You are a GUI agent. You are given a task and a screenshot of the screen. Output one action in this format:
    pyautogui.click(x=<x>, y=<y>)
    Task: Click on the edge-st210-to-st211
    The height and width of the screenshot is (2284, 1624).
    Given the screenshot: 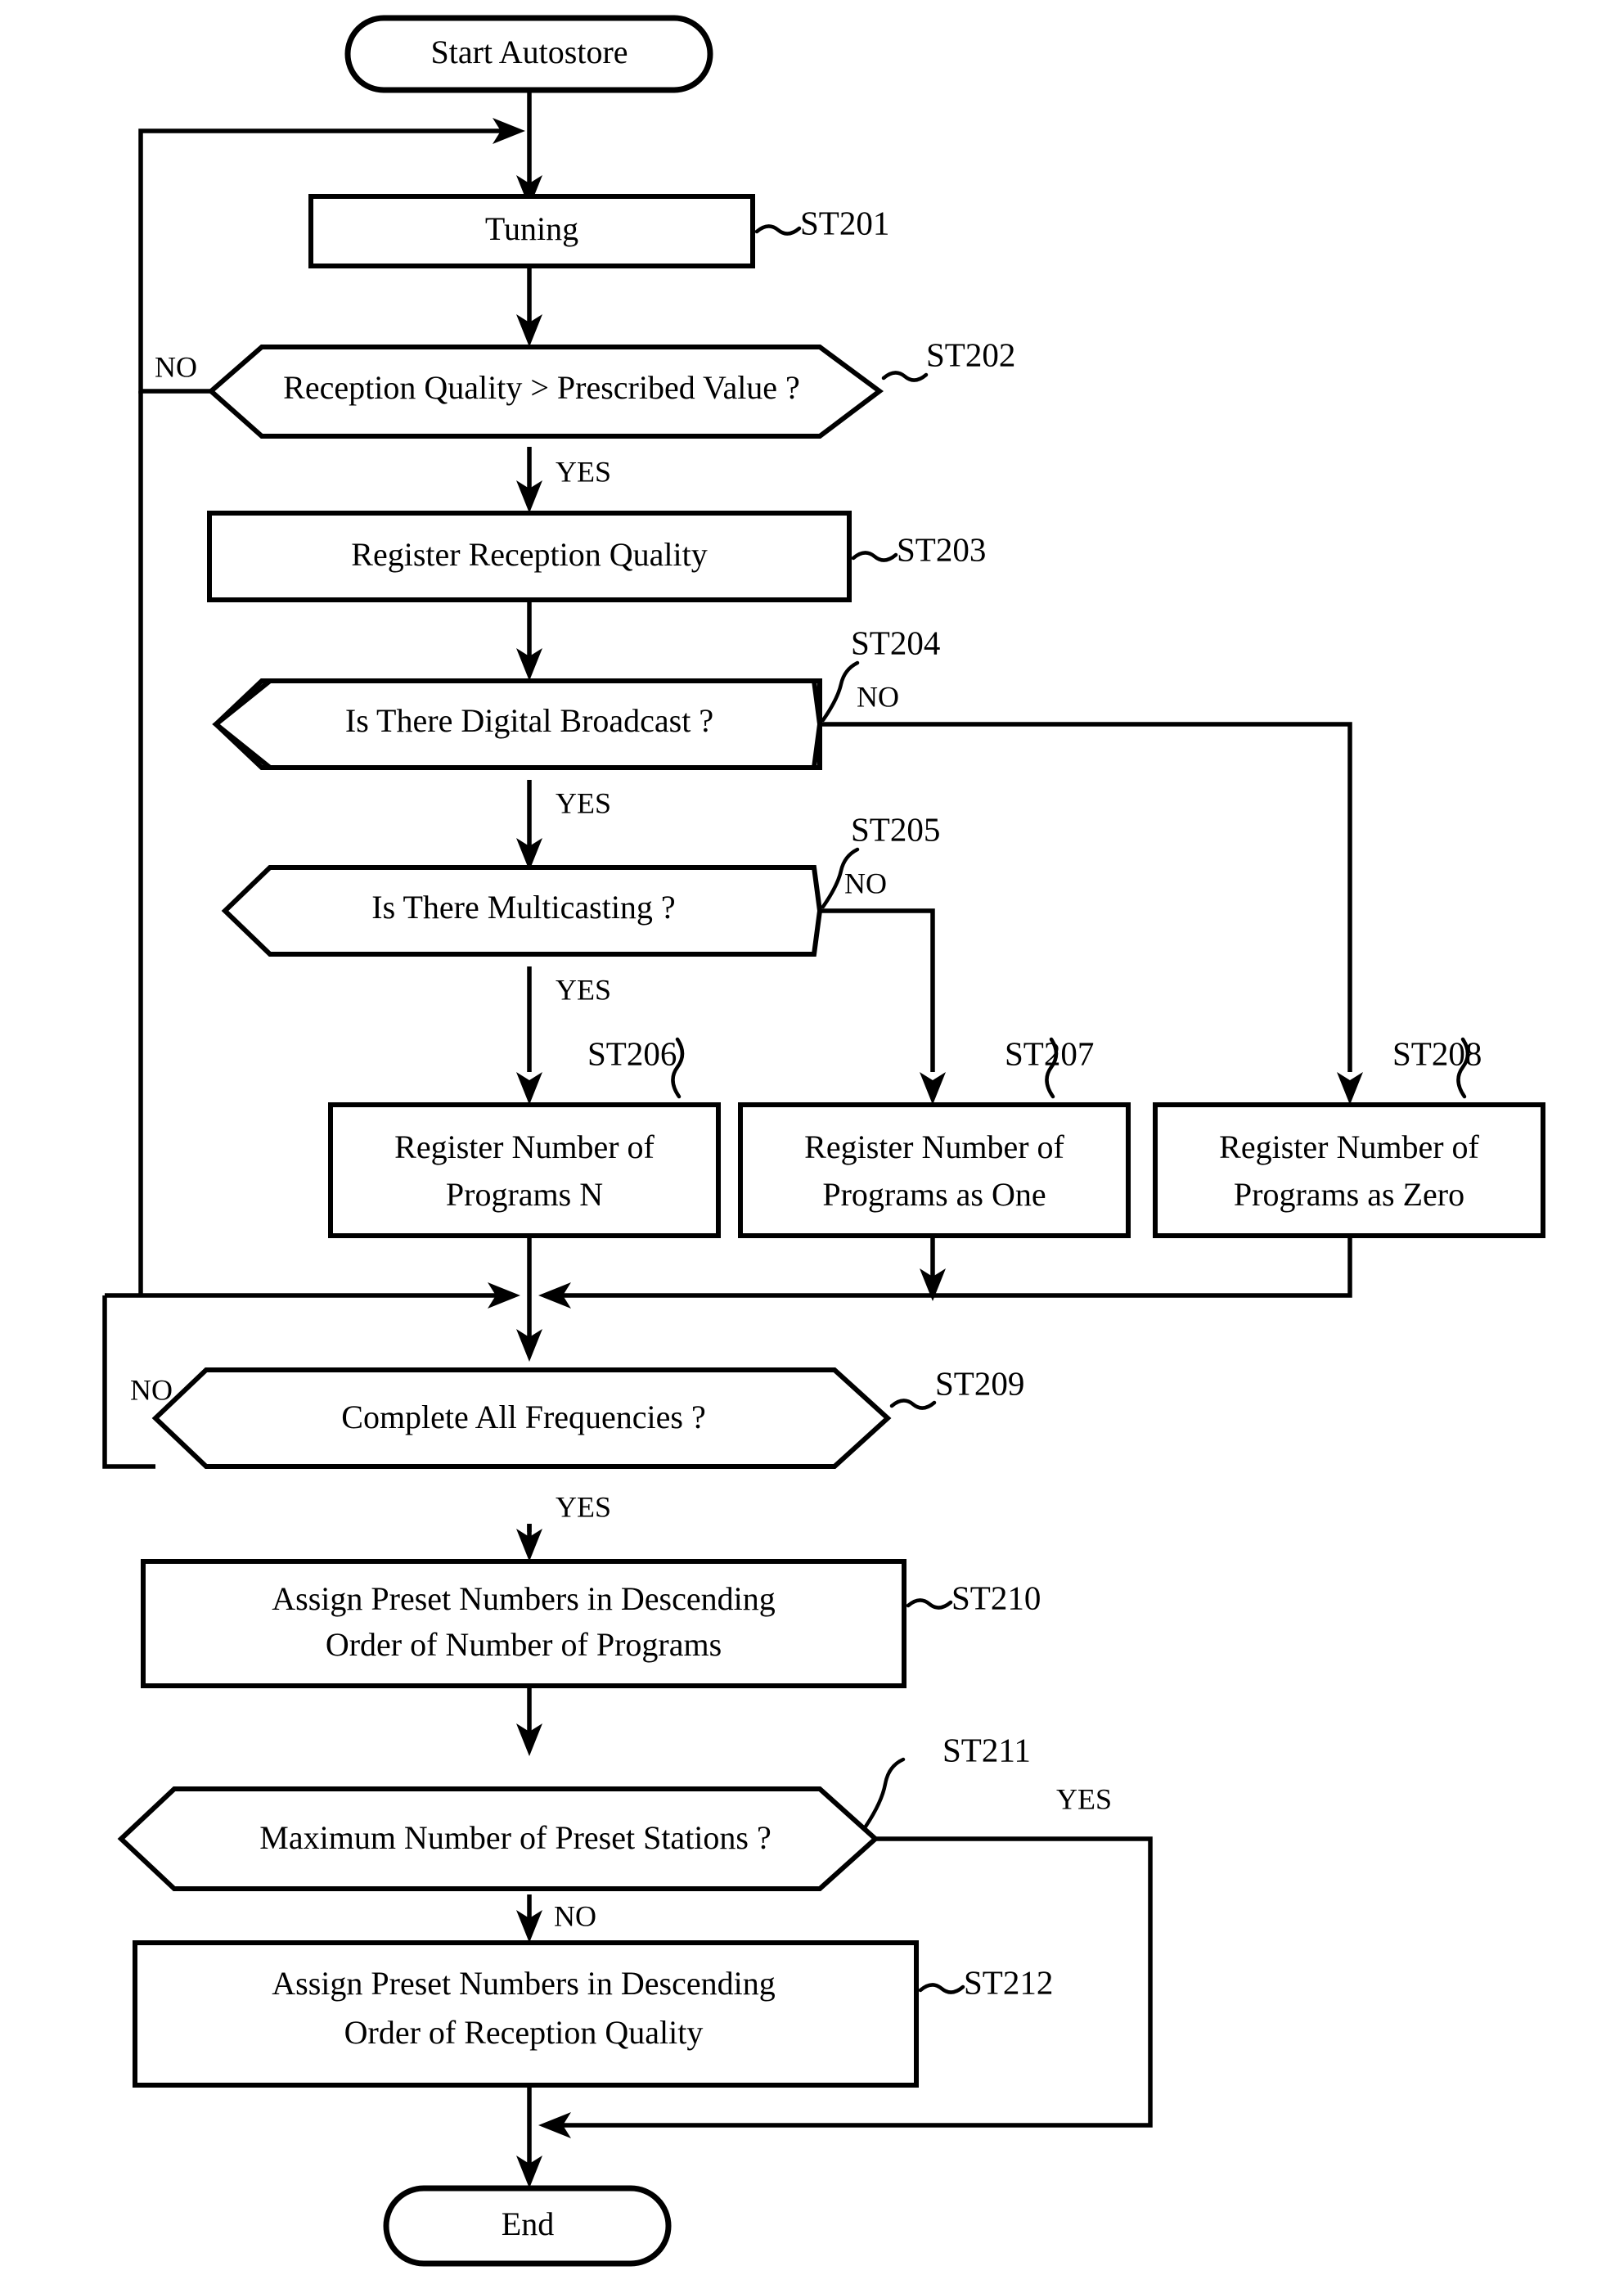 What is the action you would take?
    pyautogui.click(x=529, y=1721)
    